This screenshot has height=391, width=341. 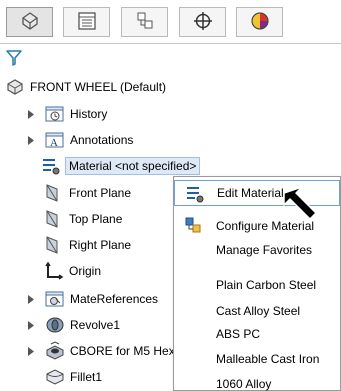 I want to click on mouse-pointer-icon, so click(x=302, y=203).